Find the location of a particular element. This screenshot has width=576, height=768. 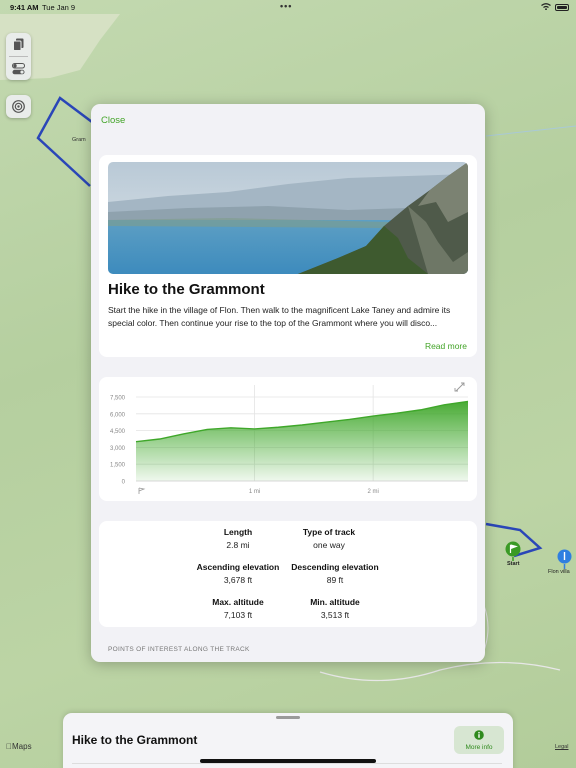

status-time: 9:41 AM is located at coordinates (24, 7).